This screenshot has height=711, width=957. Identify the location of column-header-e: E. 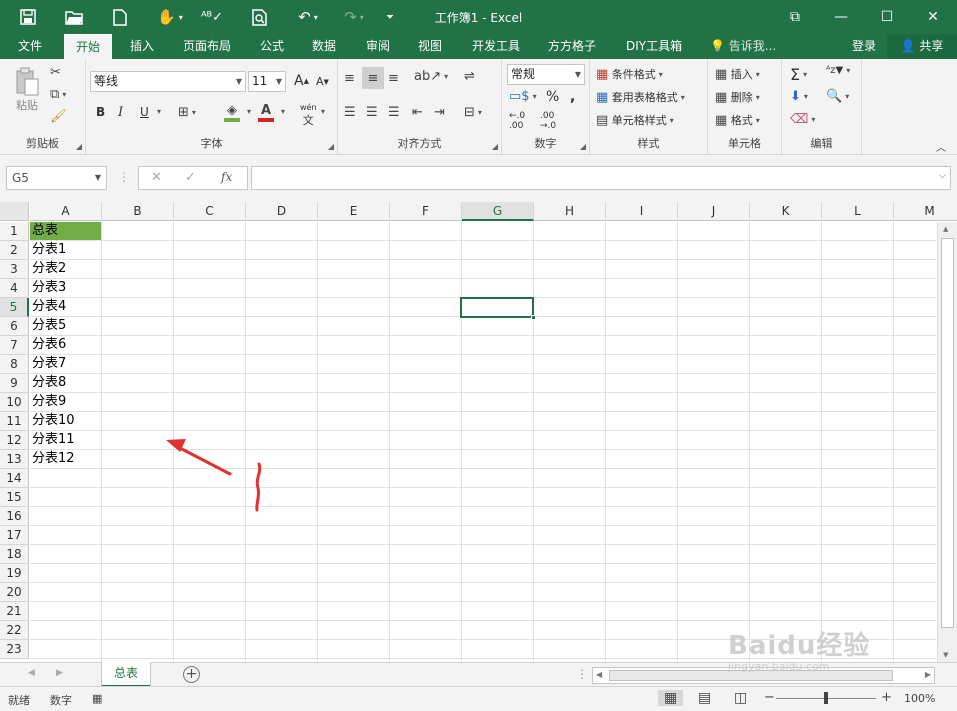
(354, 211).